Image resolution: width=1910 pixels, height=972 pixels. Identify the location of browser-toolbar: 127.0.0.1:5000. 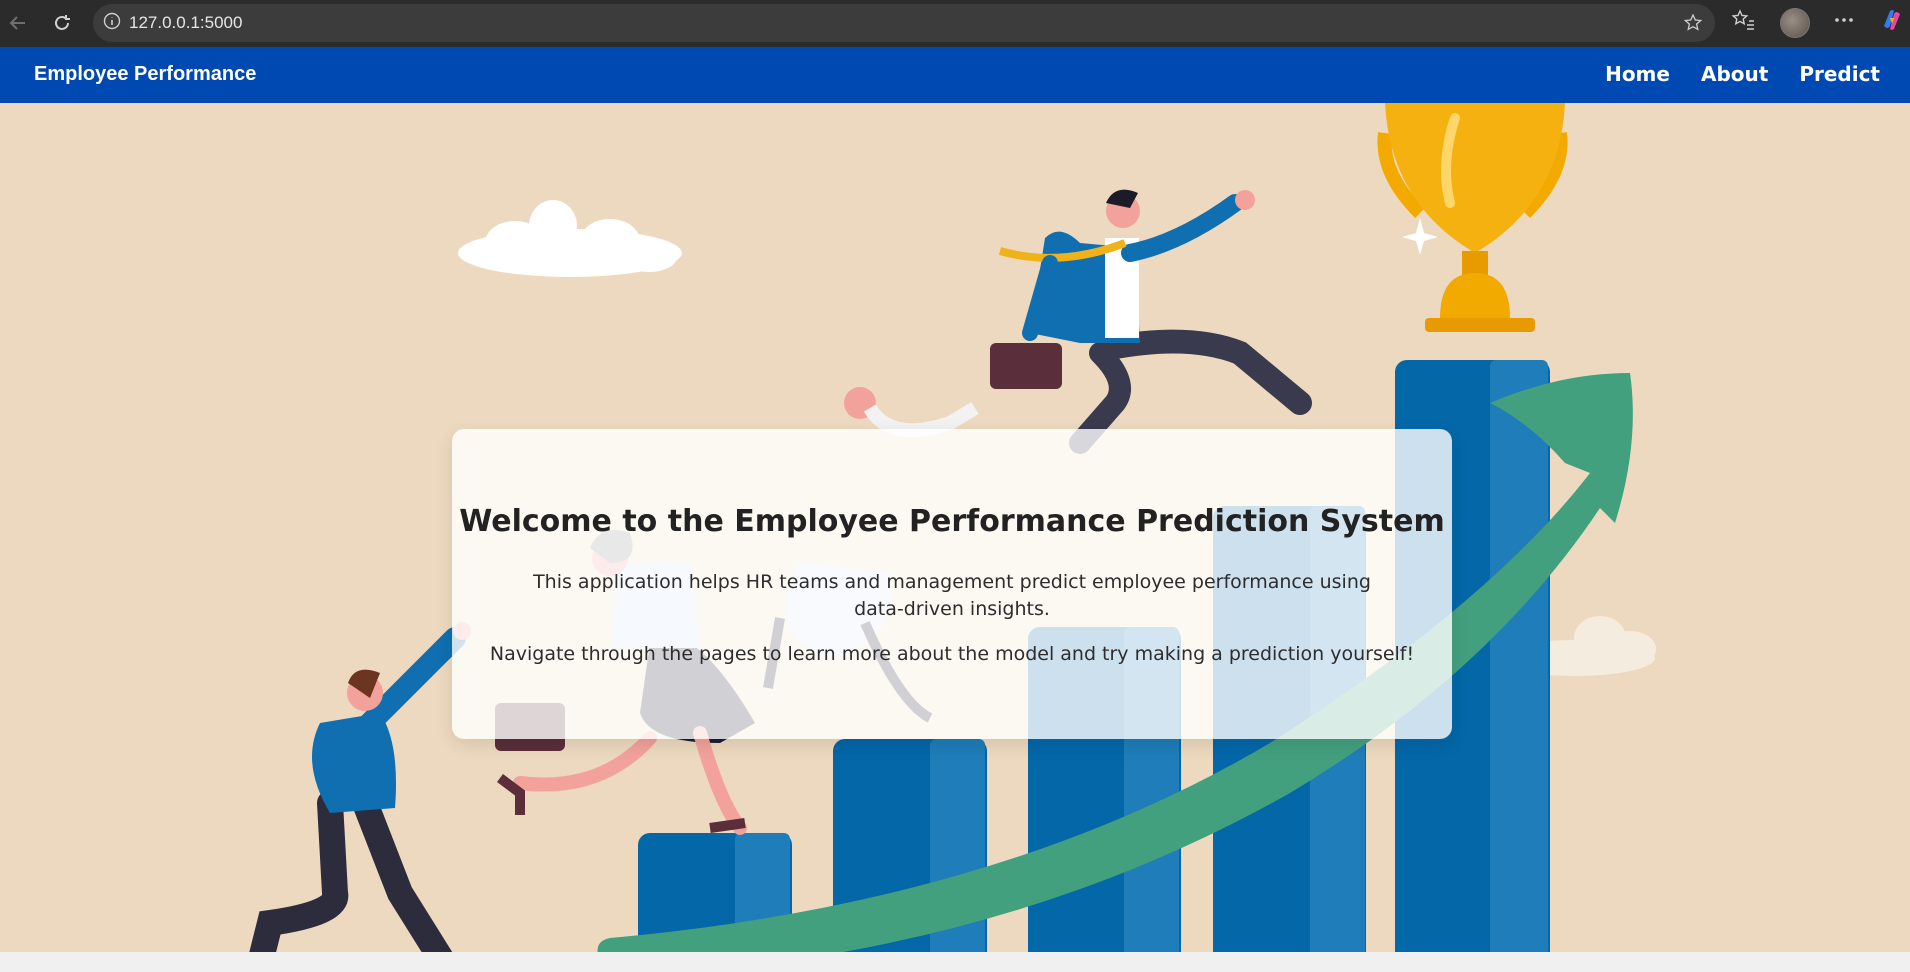
(955, 23).